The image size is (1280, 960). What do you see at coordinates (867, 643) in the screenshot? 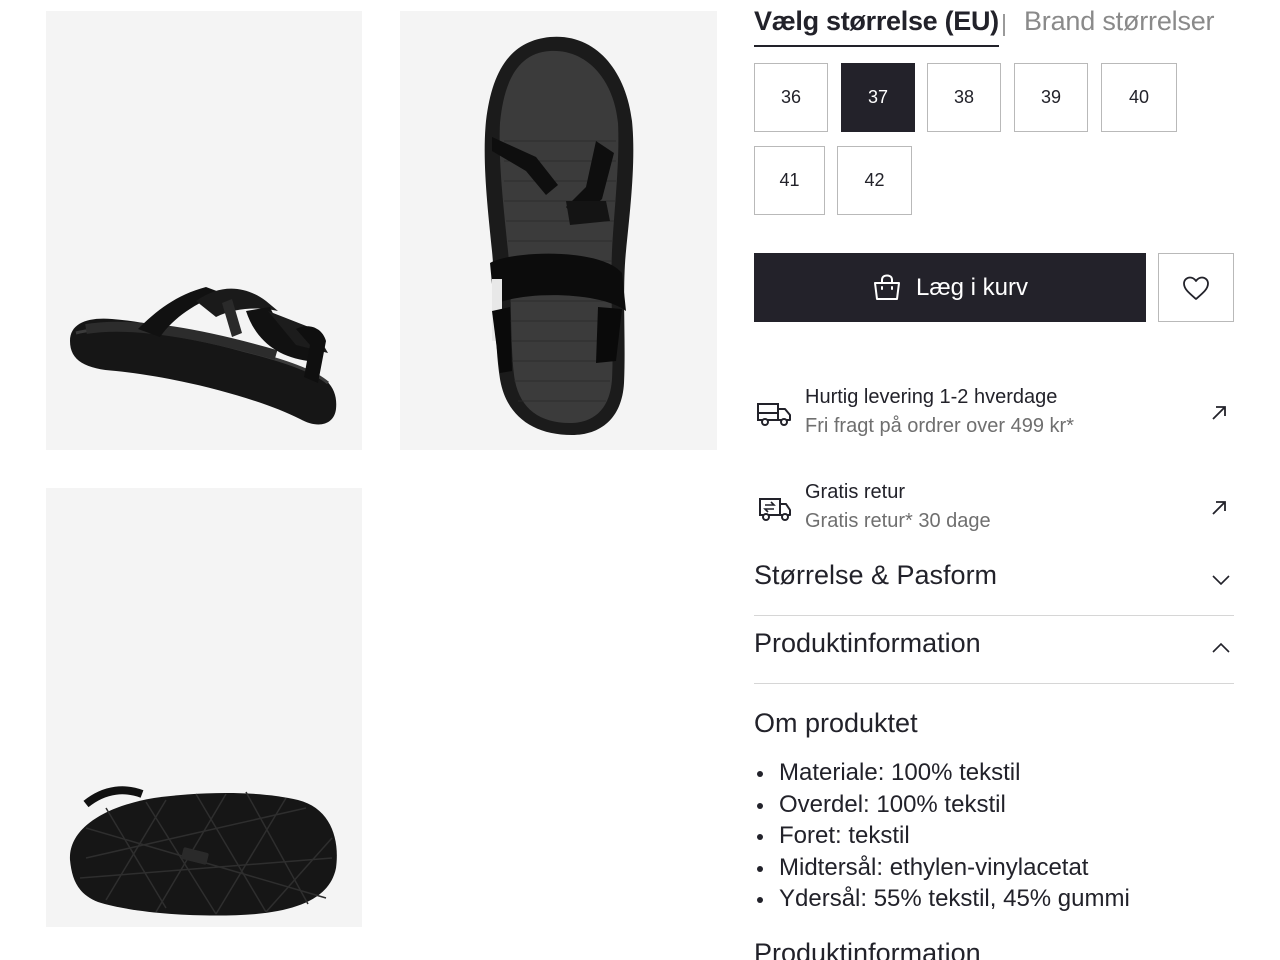
I see `accordion-product-info-title: Produktinformation` at bounding box center [867, 643].